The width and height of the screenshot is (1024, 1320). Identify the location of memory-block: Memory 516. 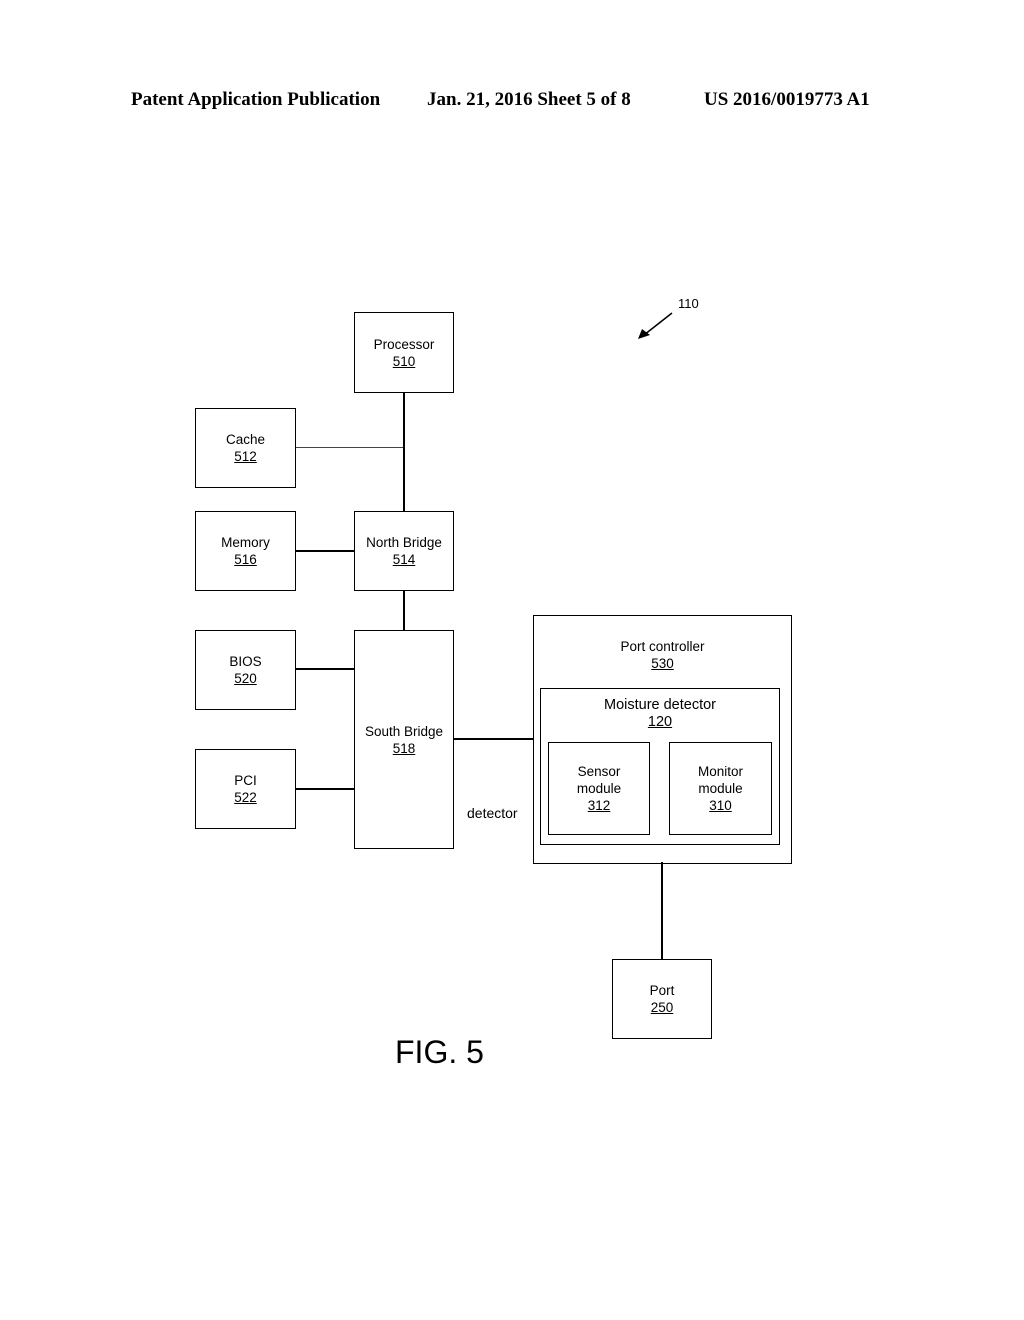
(245, 551).